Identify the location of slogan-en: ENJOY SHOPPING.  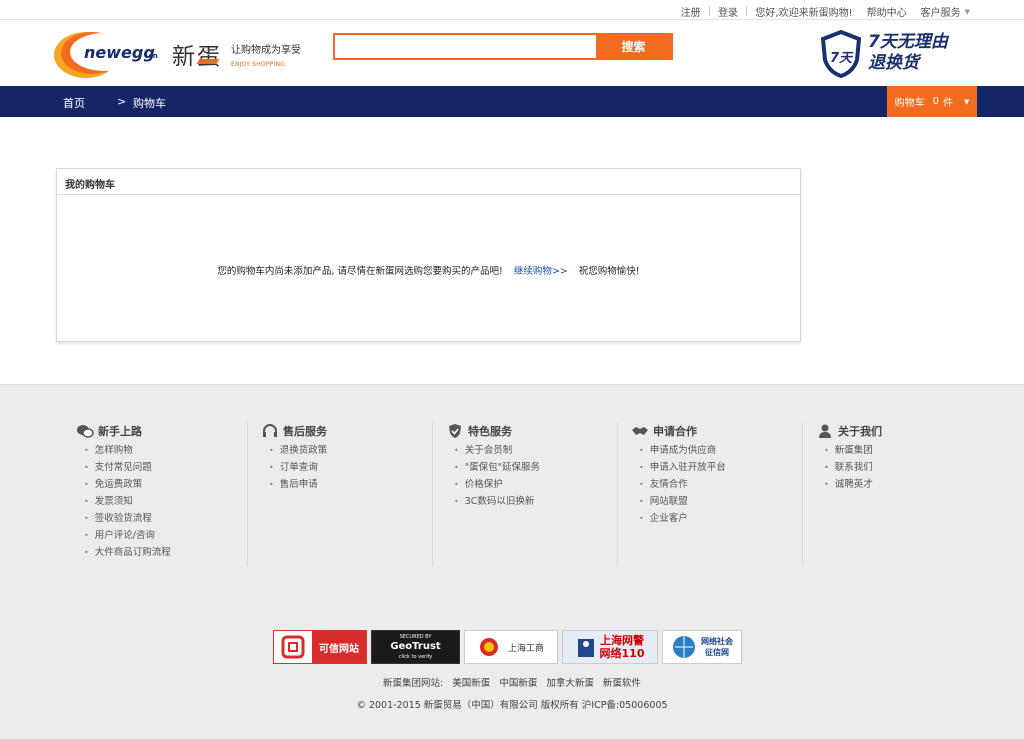
(258, 64).